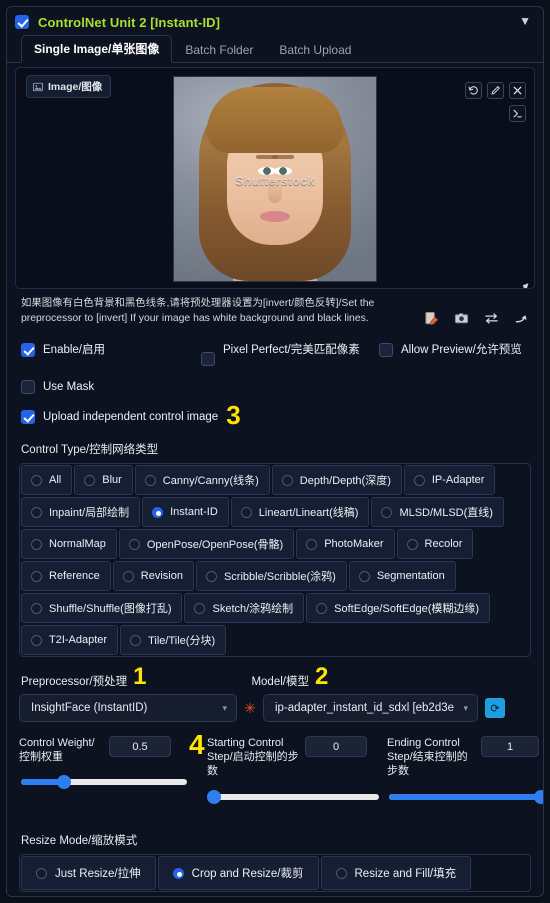  What do you see at coordinates (238, 873) in the screenshot?
I see `resize-mode-option: Crop and Resize/裁剪` at bounding box center [238, 873].